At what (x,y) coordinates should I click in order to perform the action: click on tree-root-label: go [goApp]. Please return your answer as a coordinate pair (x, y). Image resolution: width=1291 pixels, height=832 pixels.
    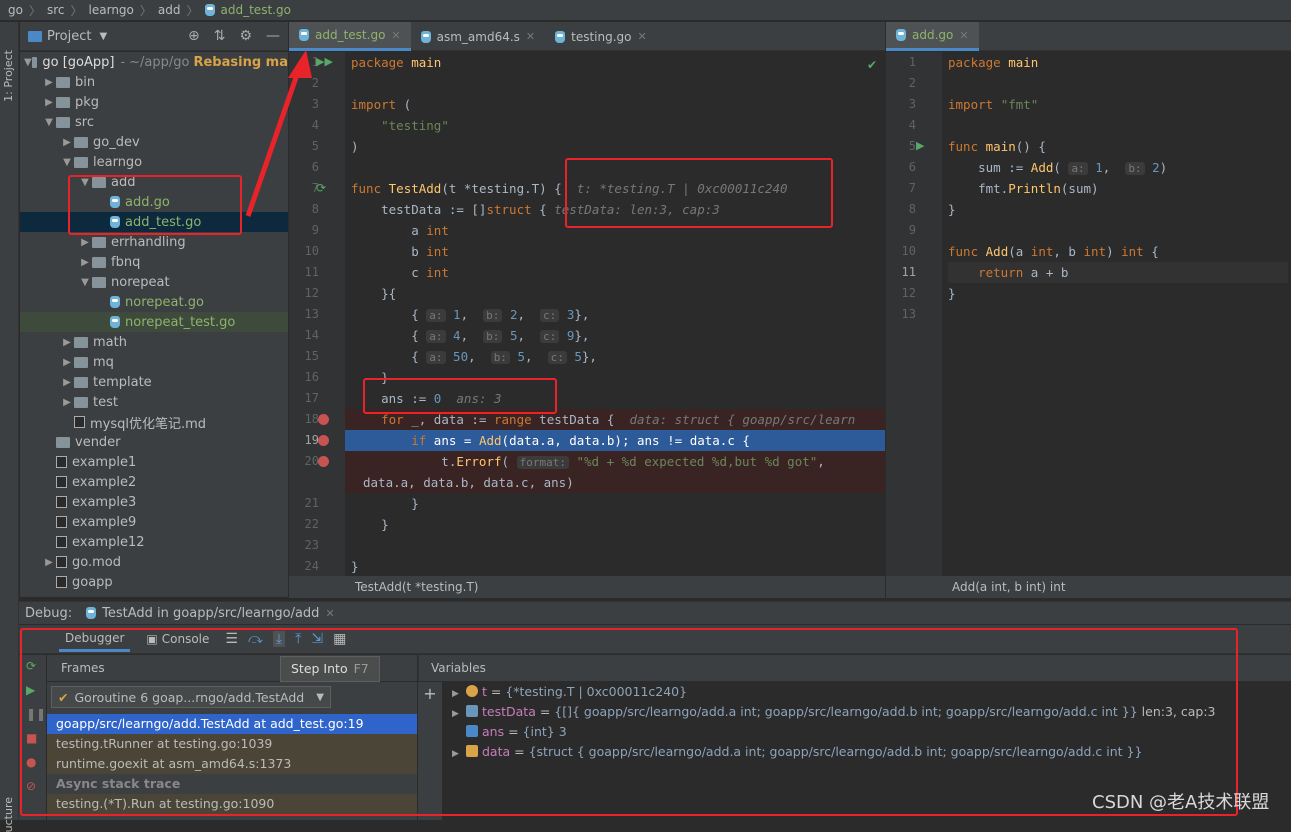
    Looking at the image, I should click on (78, 62).